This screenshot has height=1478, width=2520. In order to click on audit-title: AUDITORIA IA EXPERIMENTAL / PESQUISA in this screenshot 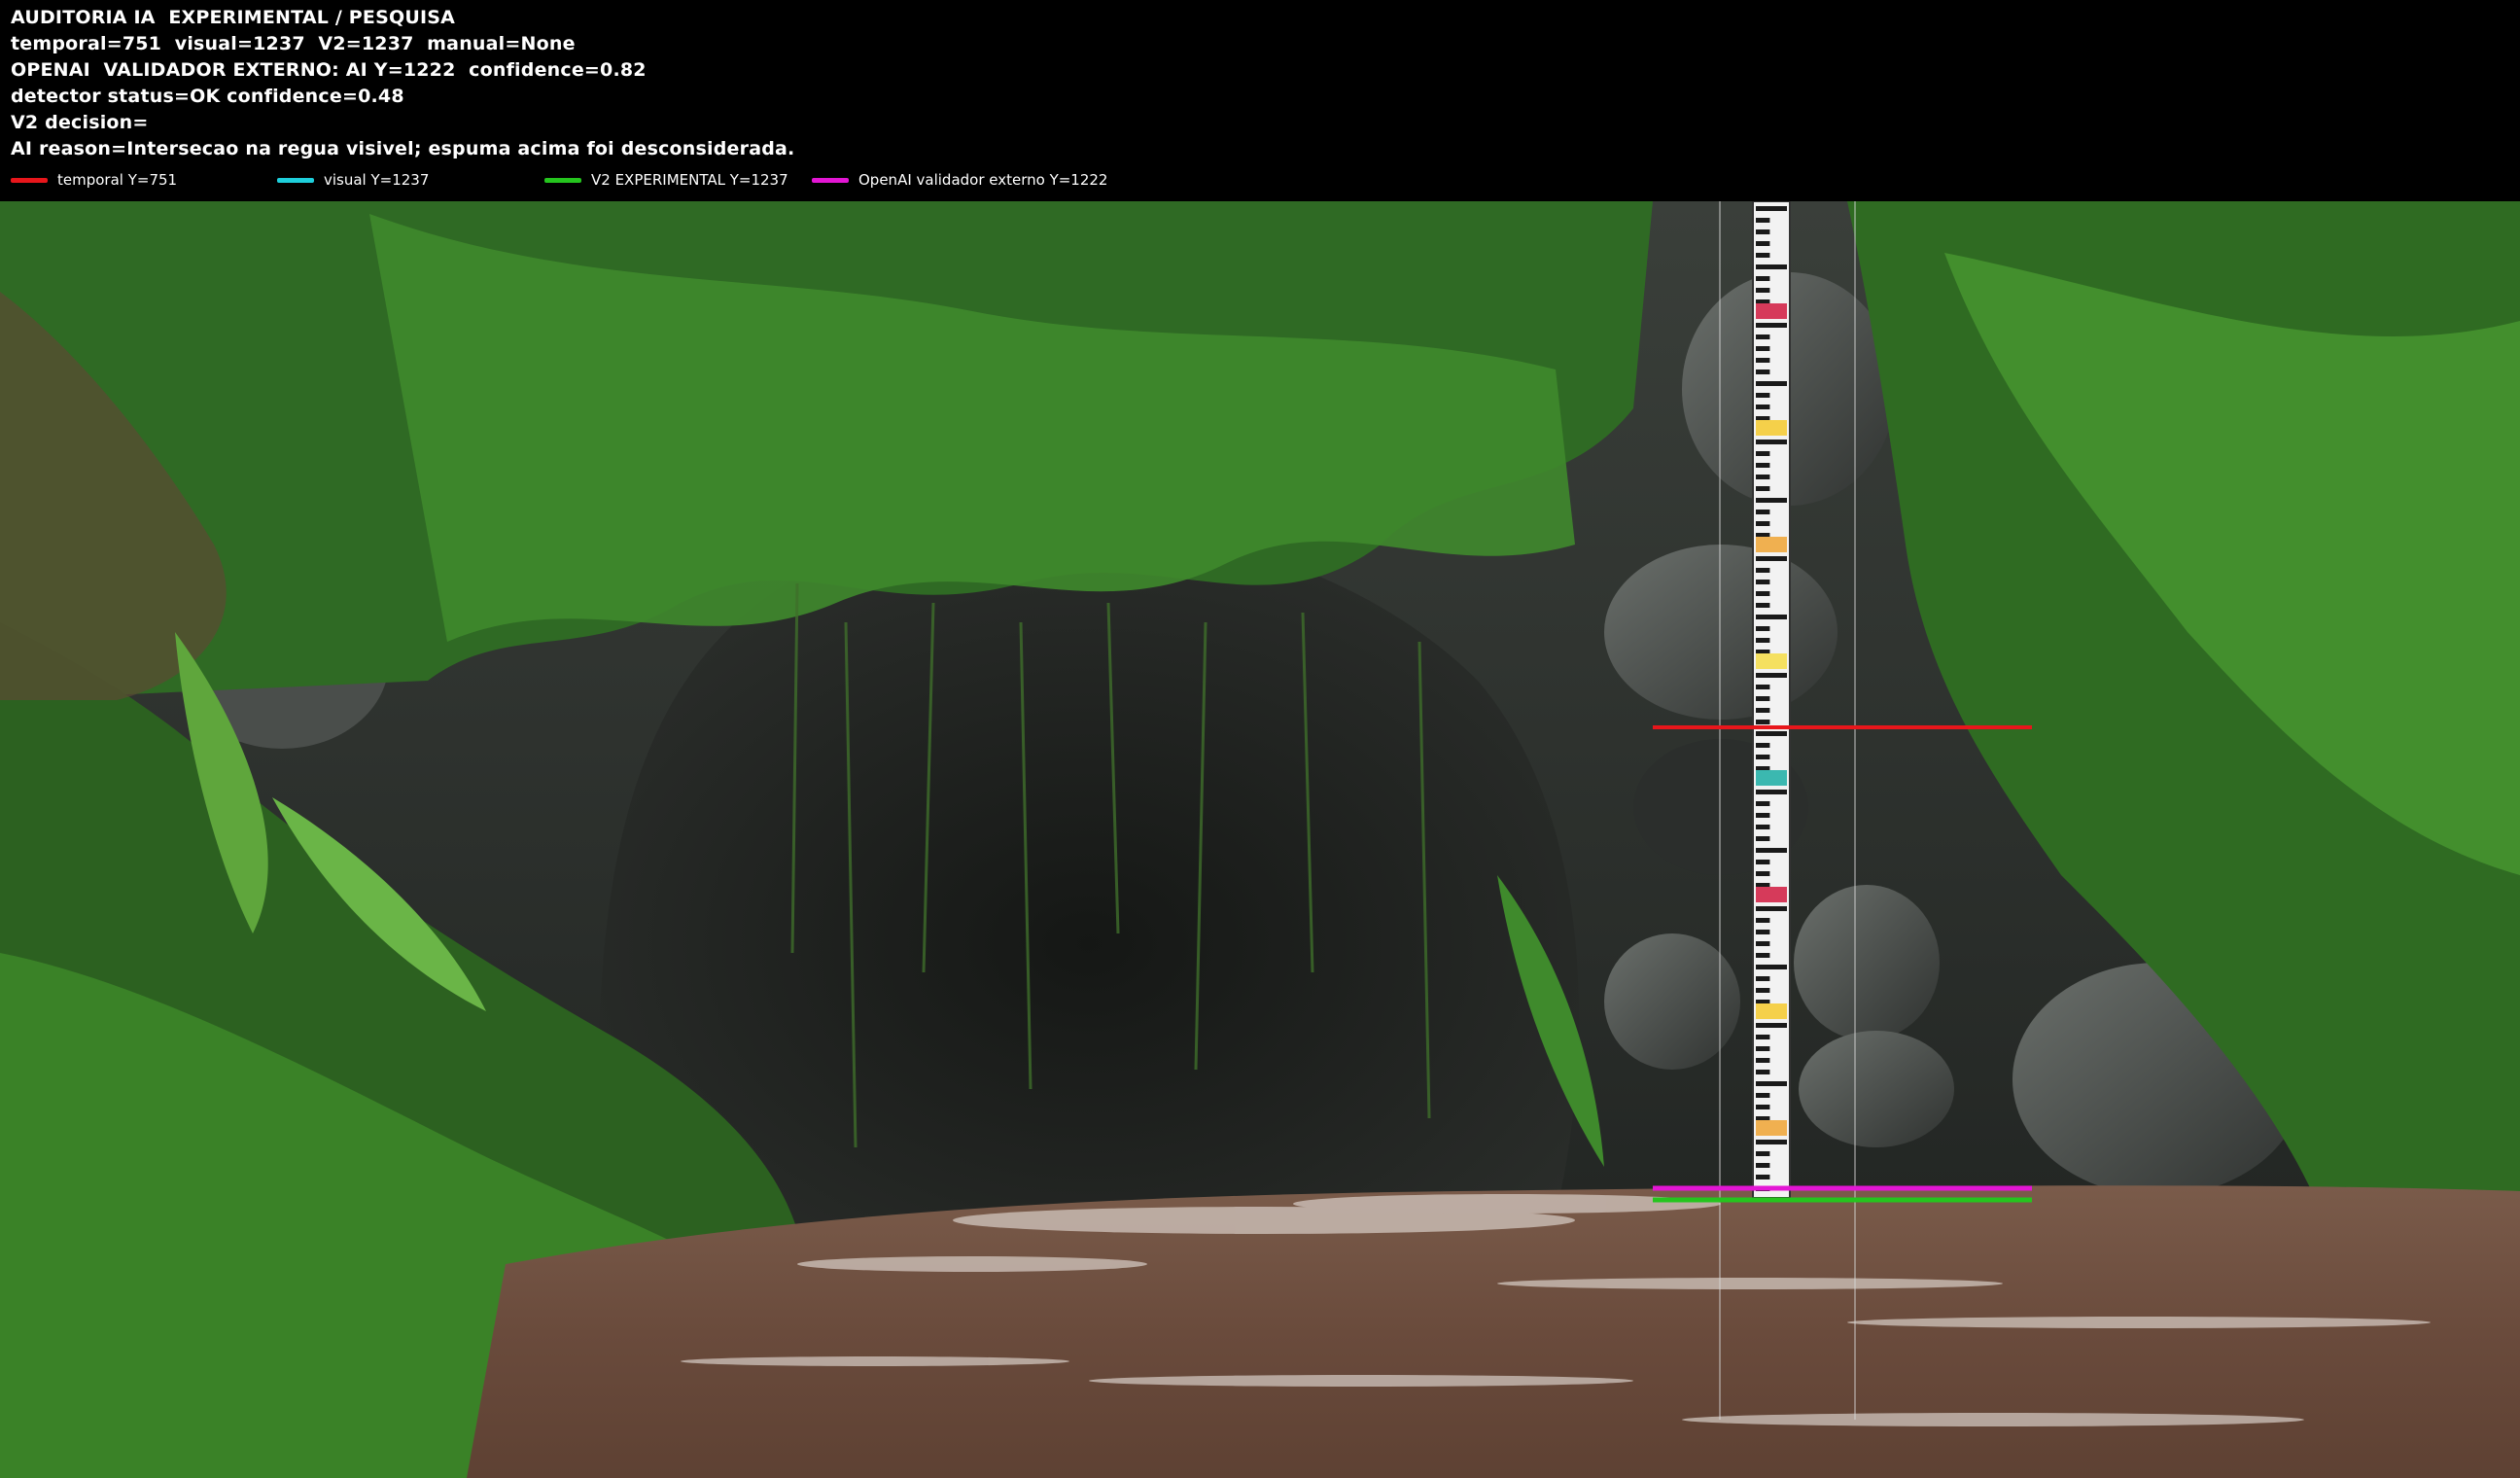, I will do `click(233, 17)`.